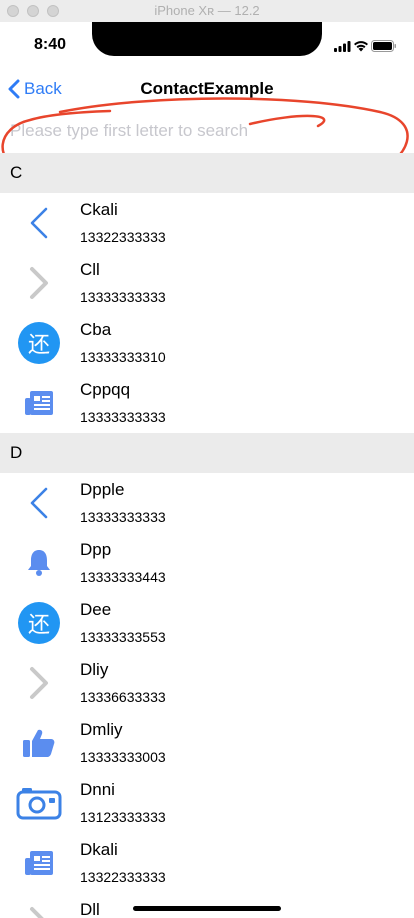 Image resolution: width=414 pixels, height=918 pixels. What do you see at coordinates (94, 669) in the screenshot?
I see `contact-name: Dliy` at bounding box center [94, 669].